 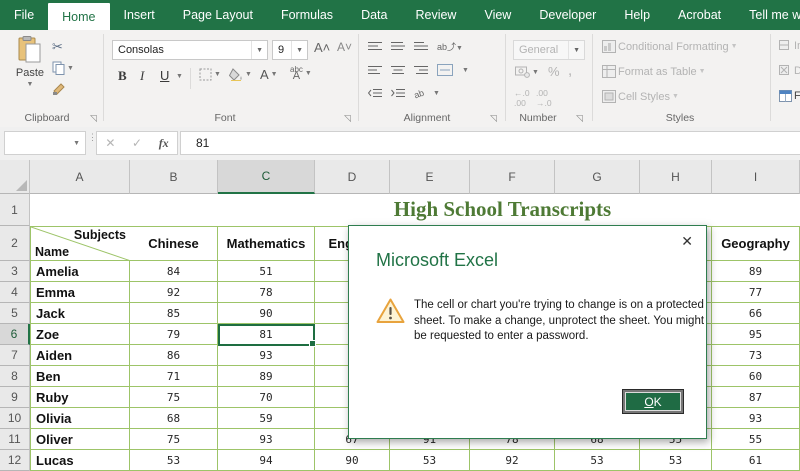 I want to click on align-top-icon, so click(x=375, y=46).